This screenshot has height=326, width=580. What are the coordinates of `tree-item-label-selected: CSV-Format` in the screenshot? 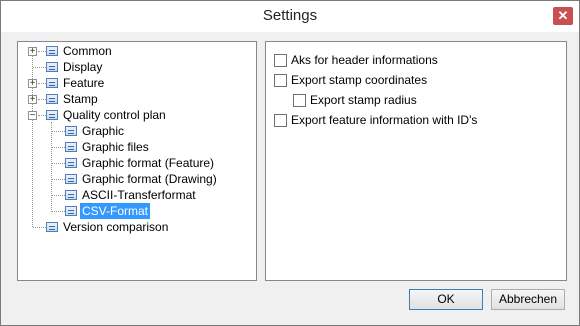 It's located at (115, 211).